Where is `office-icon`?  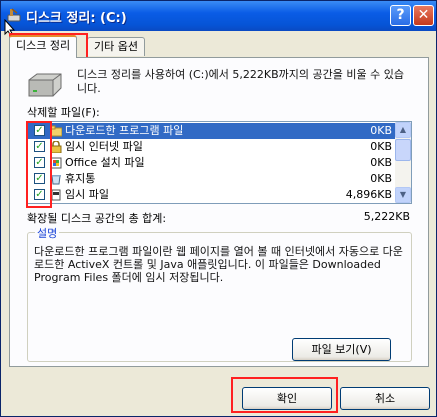 office-icon is located at coordinates (56, 163).